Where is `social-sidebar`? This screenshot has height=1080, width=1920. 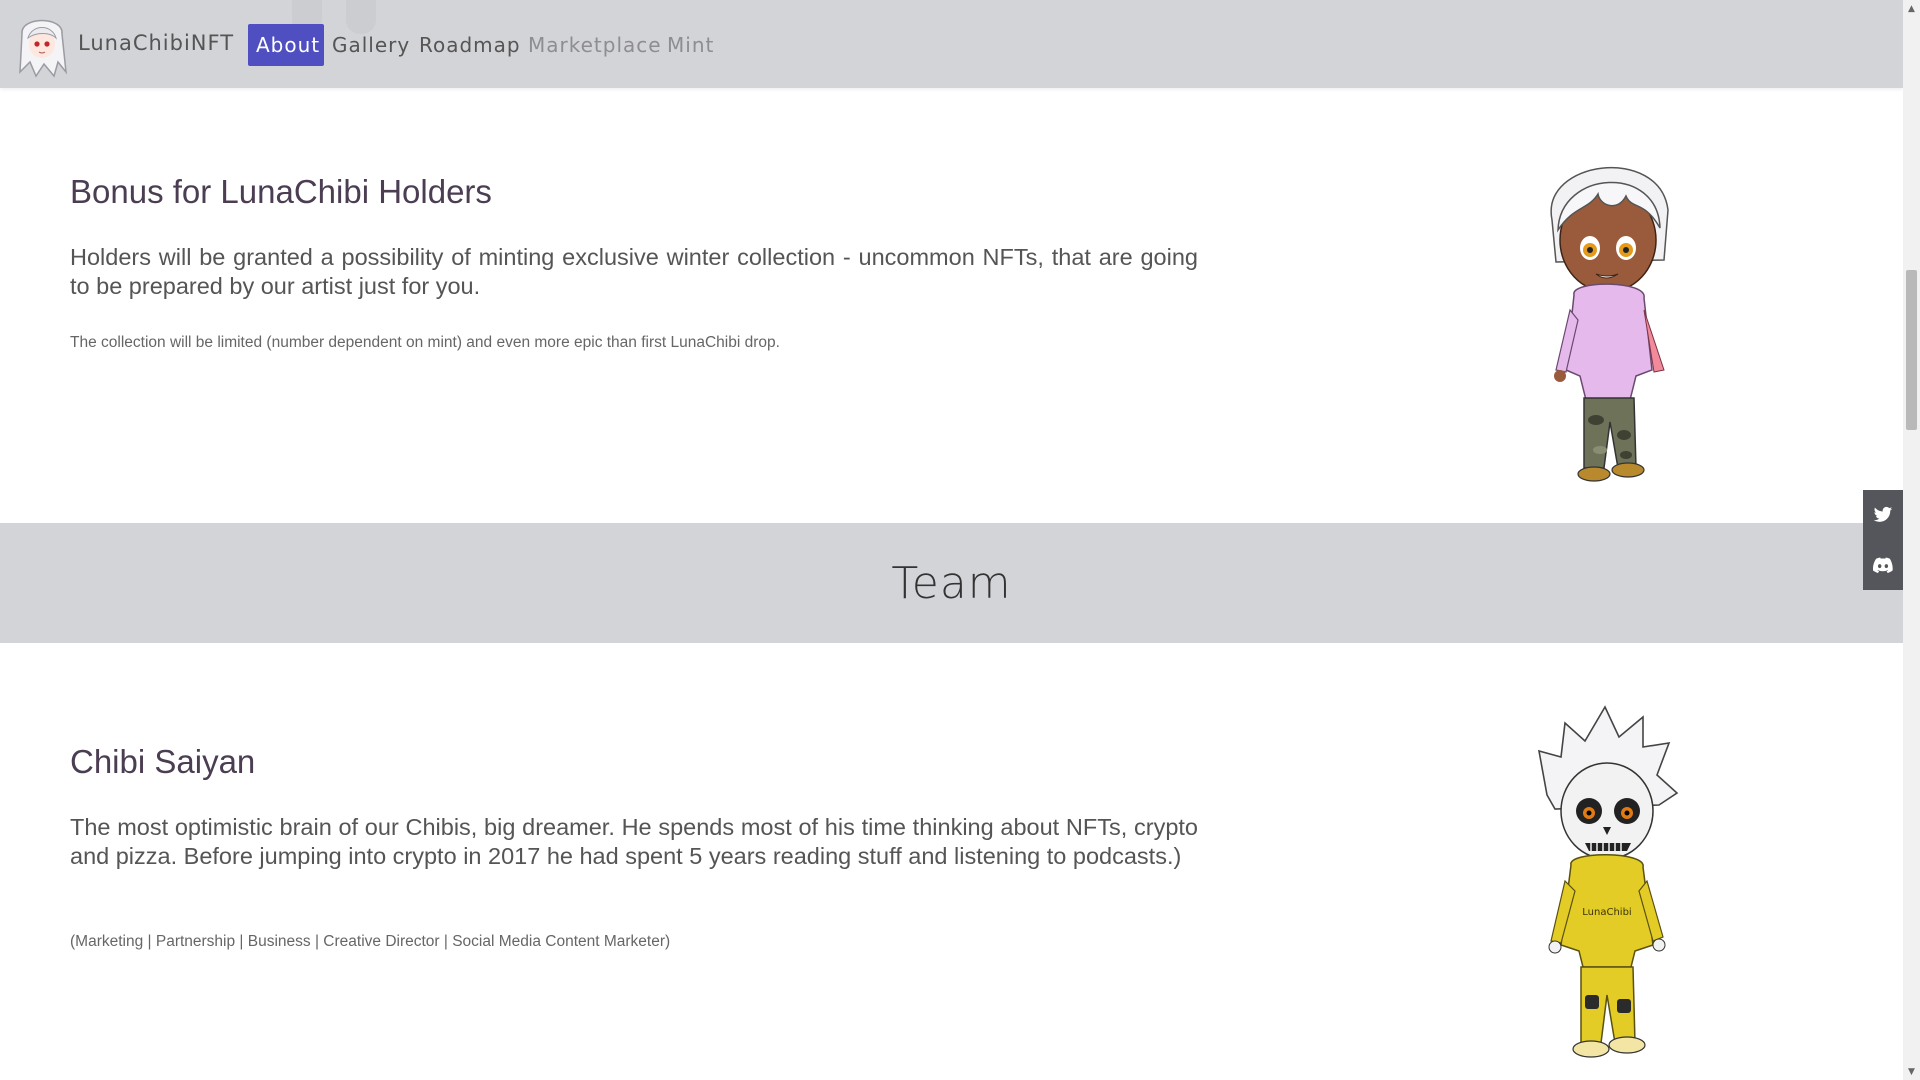
social-sidebar is located at coordinates (1883, 540).